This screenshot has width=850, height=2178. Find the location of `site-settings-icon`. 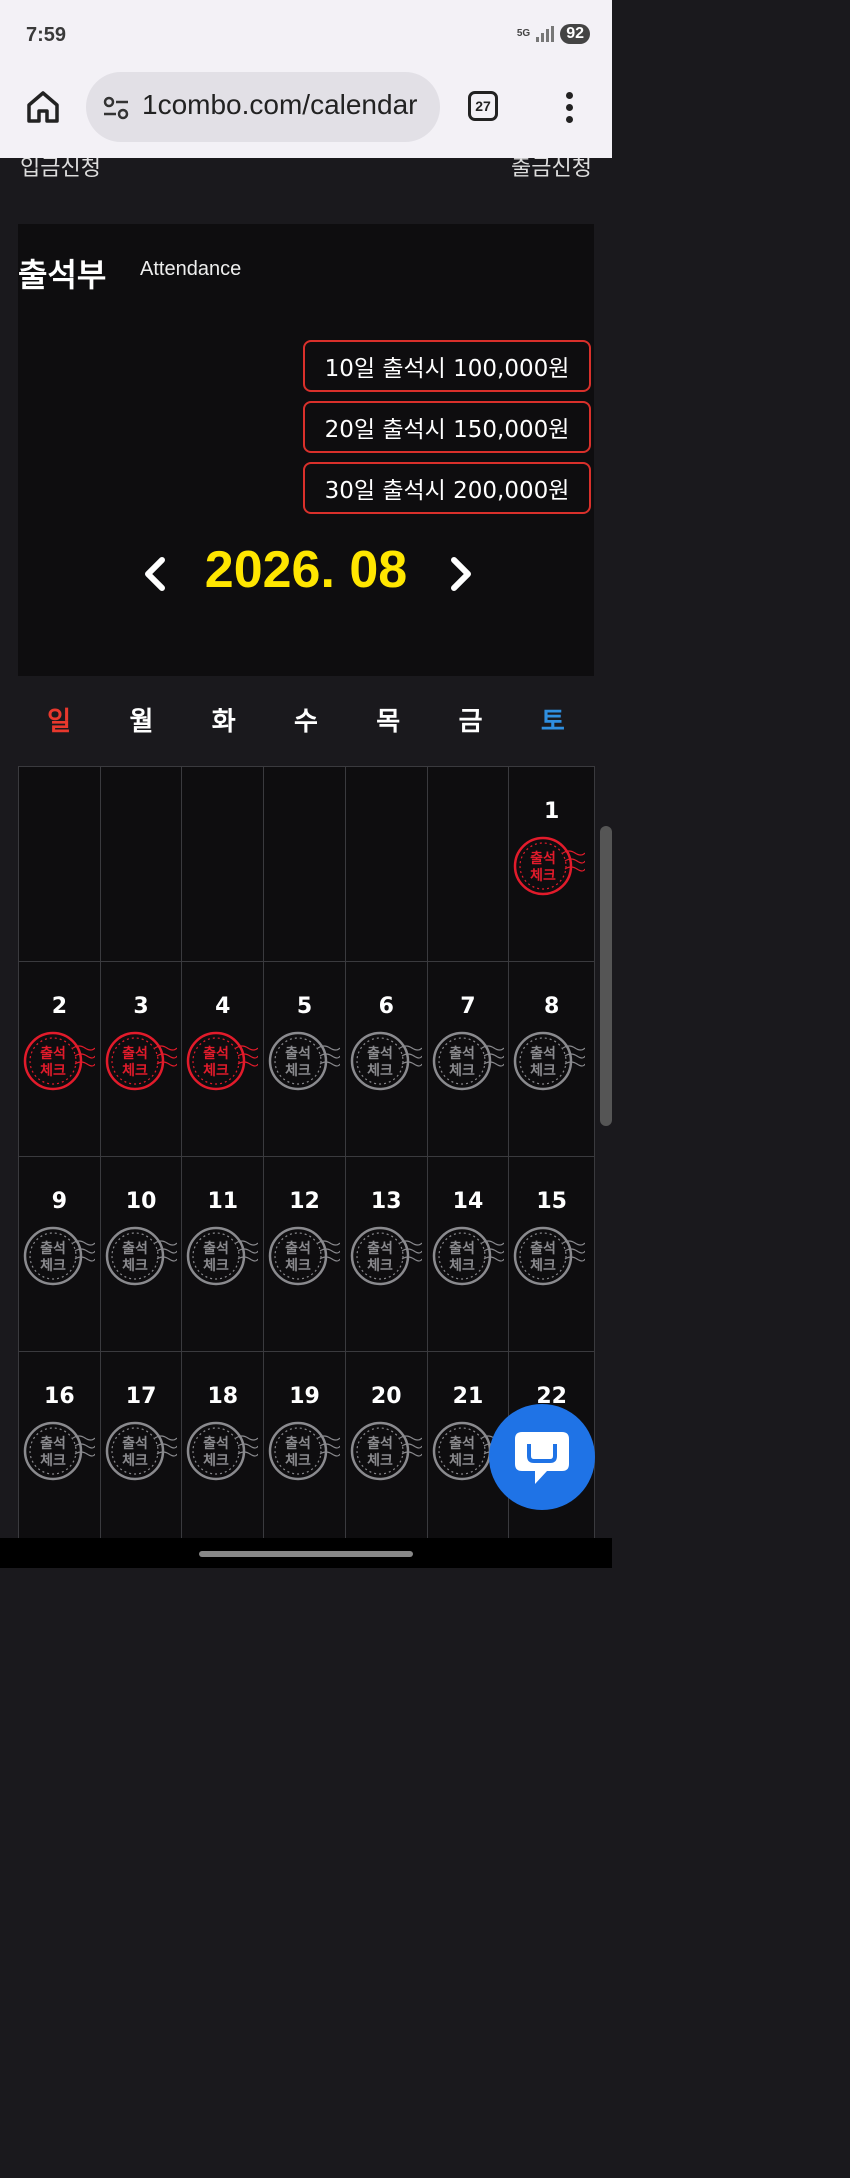

site-settings-icon is located at coordinates (116, 108).